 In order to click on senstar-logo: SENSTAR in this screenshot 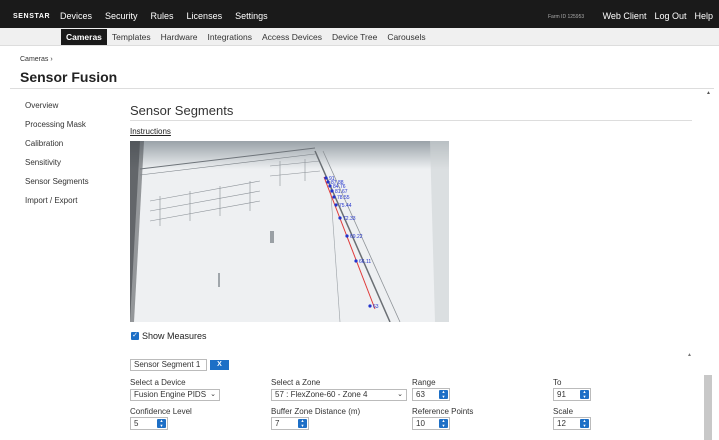, I will do `click(32, 16)`.